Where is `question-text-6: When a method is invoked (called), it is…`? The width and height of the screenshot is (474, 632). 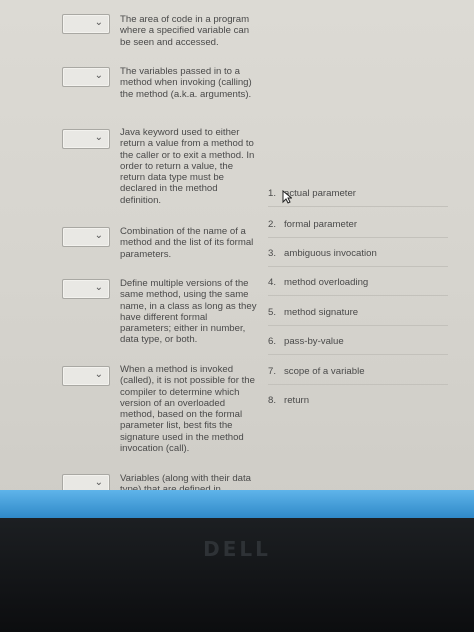
question-text-6: When a method is invoked (called), it is… is located at coordinates (187, 409).